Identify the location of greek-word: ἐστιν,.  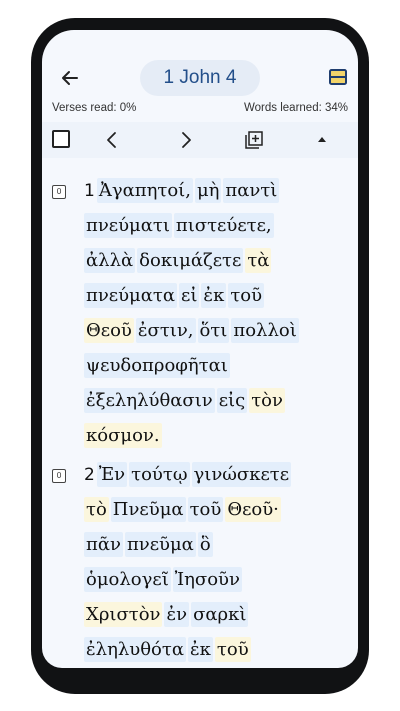
(165, 330).